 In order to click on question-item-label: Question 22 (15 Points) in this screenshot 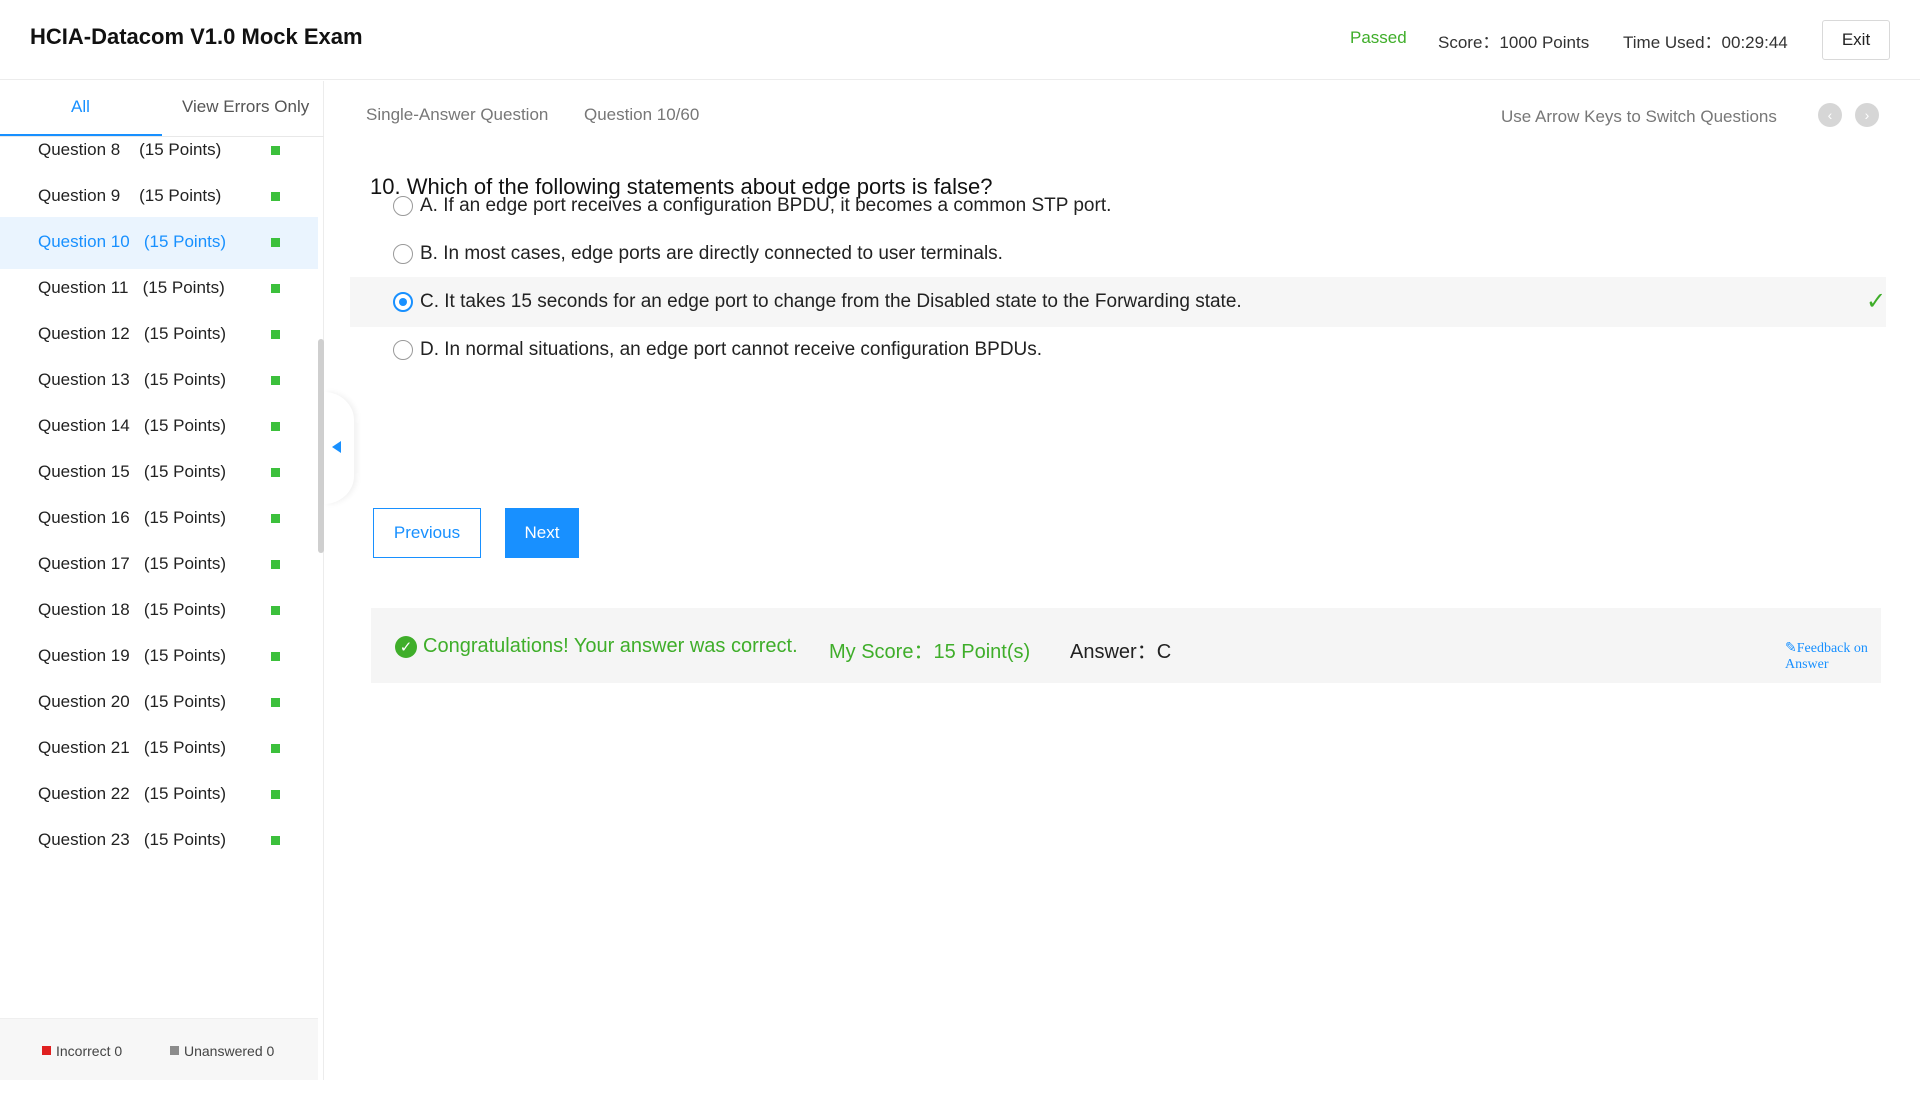, I will do `click(132, 793)`.